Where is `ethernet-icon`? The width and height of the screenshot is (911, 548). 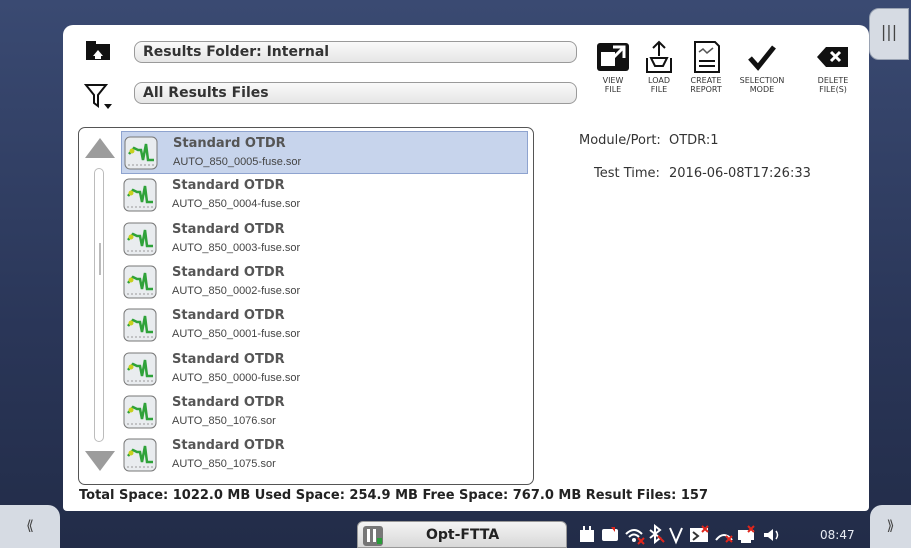
ethernet-icon is located at coordinates (746, 534).